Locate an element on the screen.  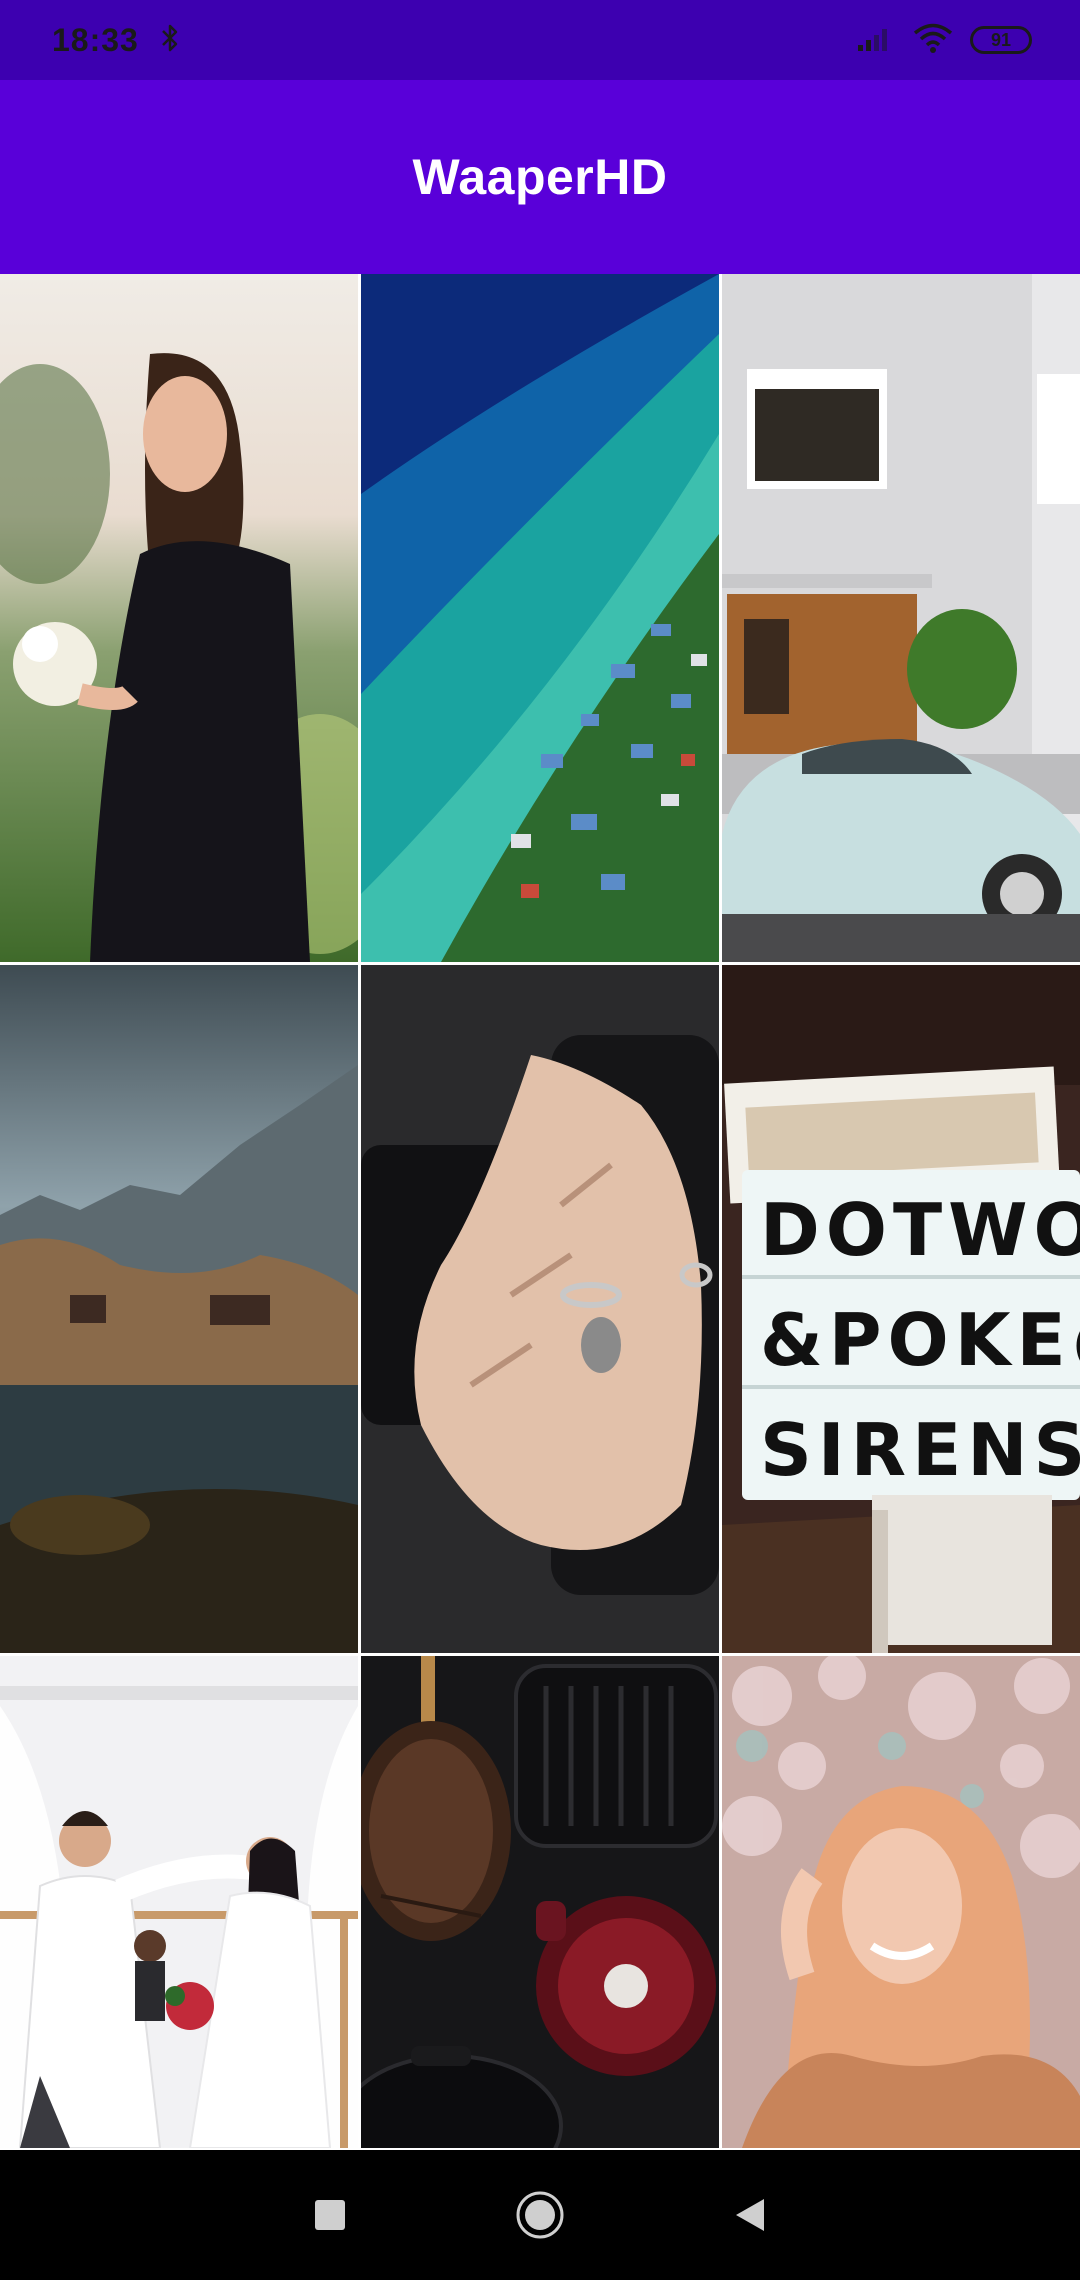
wifi-icon is located at coordinates (933, 40).